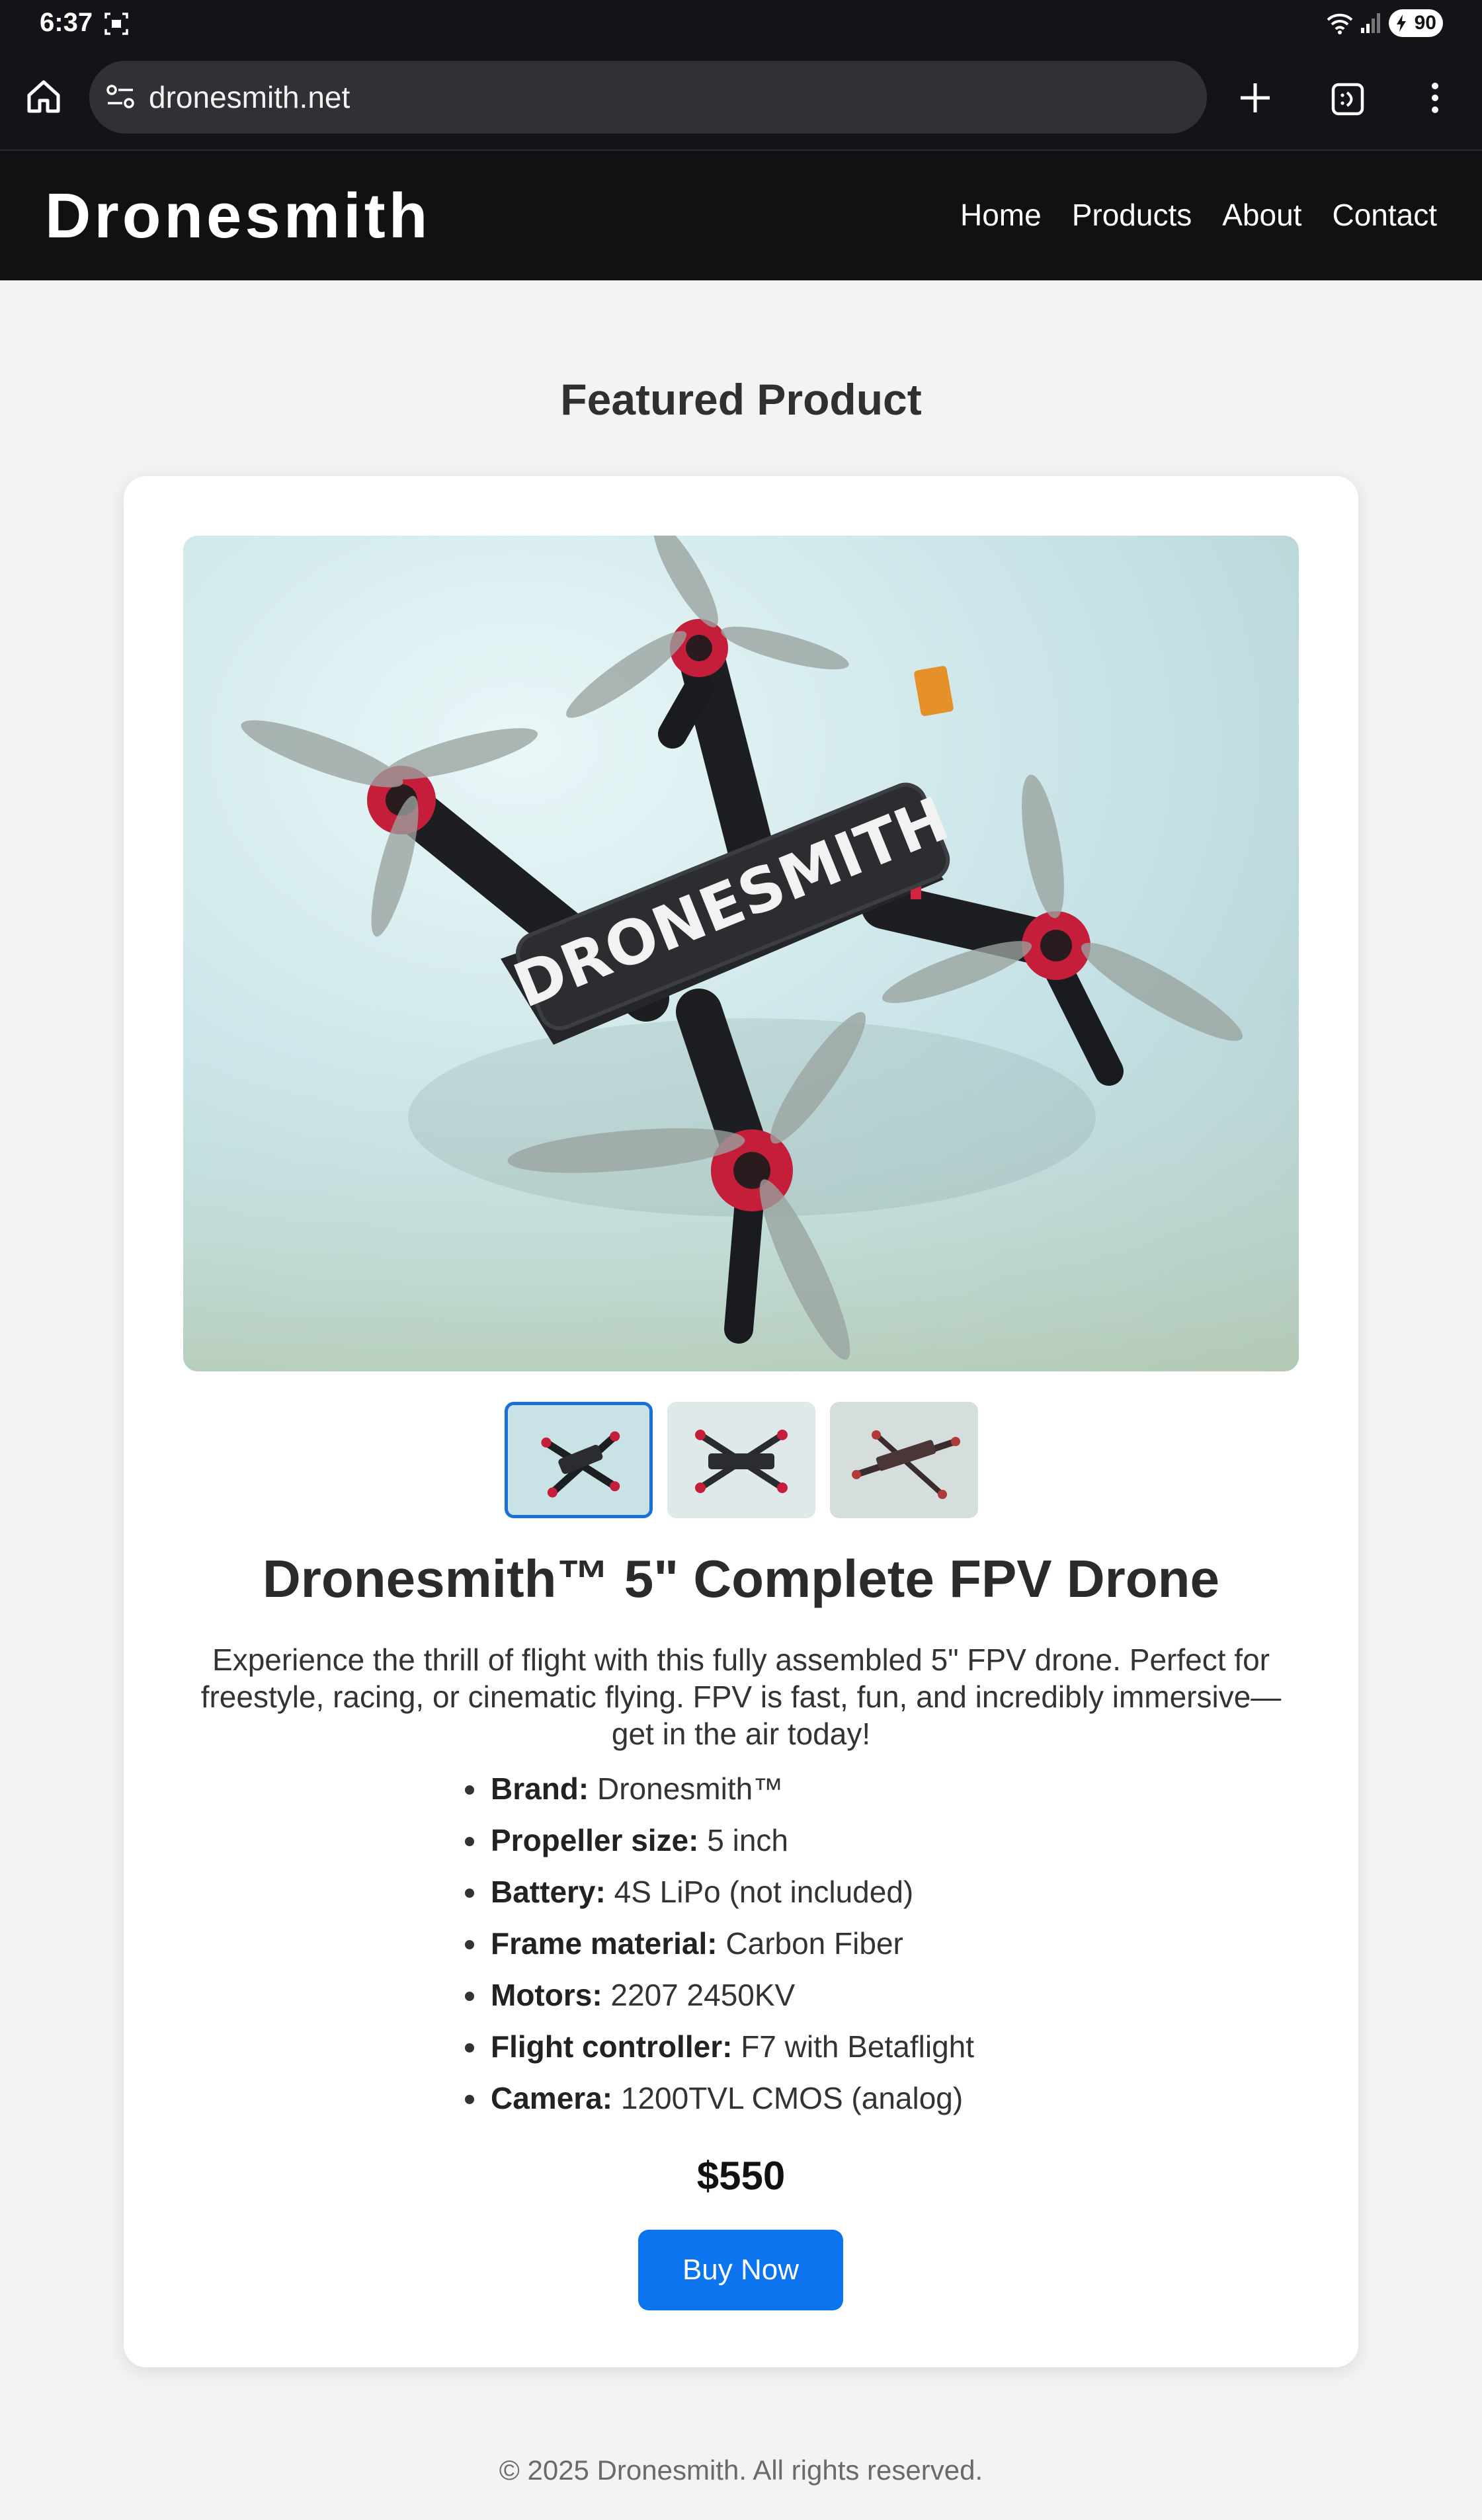  I want to click on wifi-icon, so click(1340, 23).